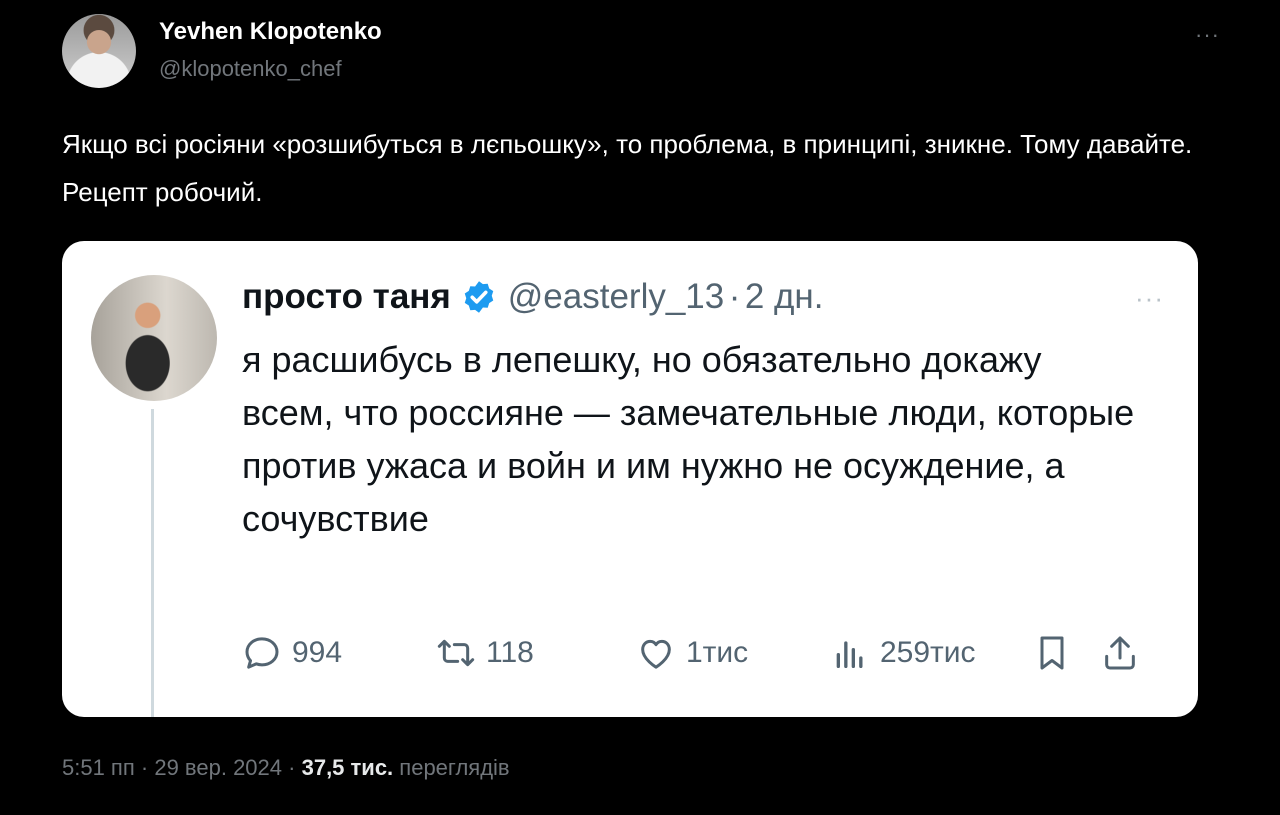  What do you see at coordinates (262, 653) in the screenshot?
I see `reply-icon` at bounding box center [262, 653].